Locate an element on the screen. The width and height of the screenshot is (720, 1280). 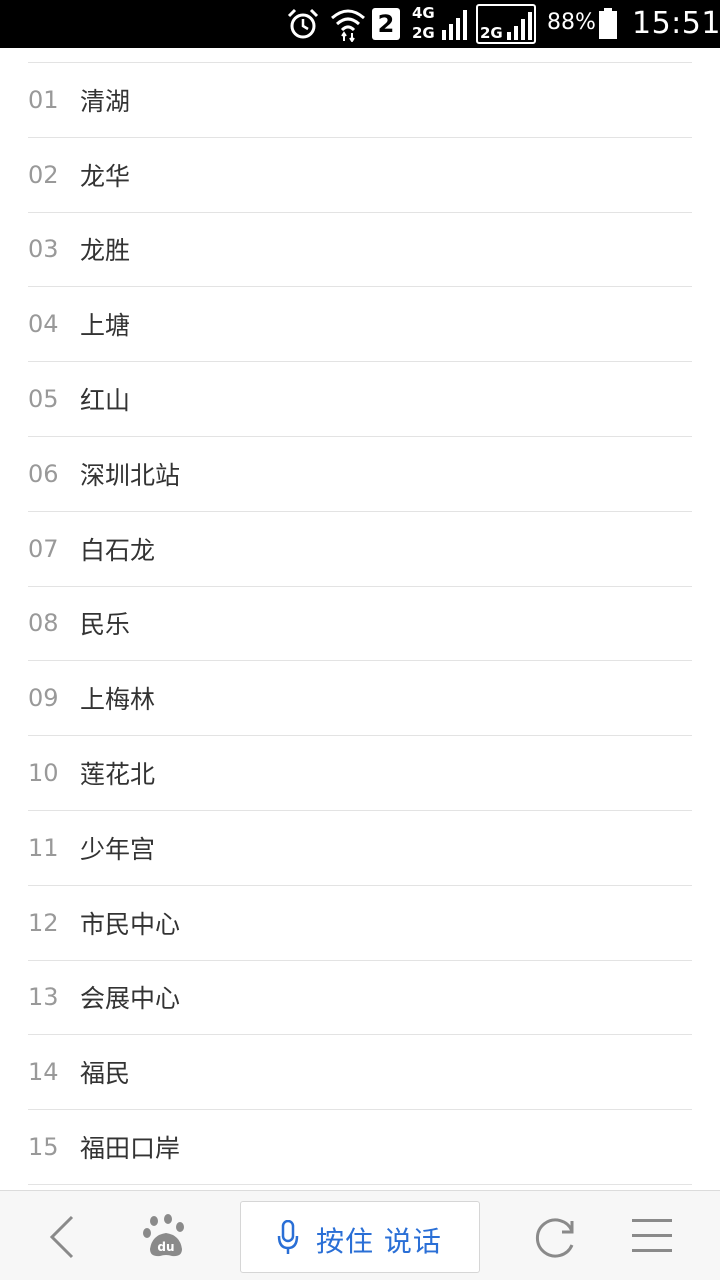
station-name: 莲花北 is located at coordinates (118, 775).